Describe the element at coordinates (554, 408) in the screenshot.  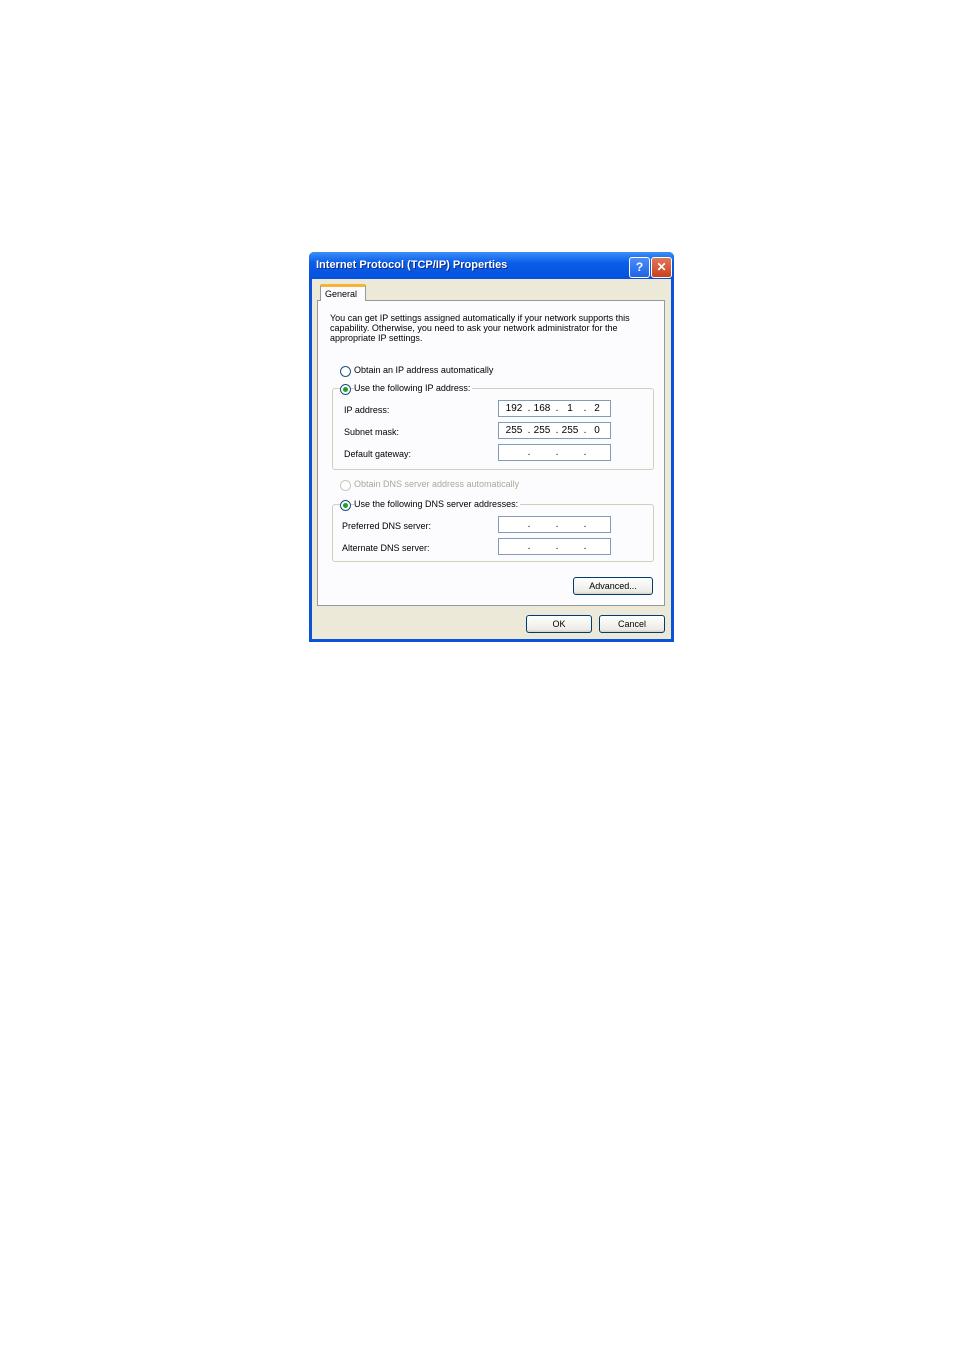
I see `ip-address-input: 192 . 168 . 1 . 2` at that location.